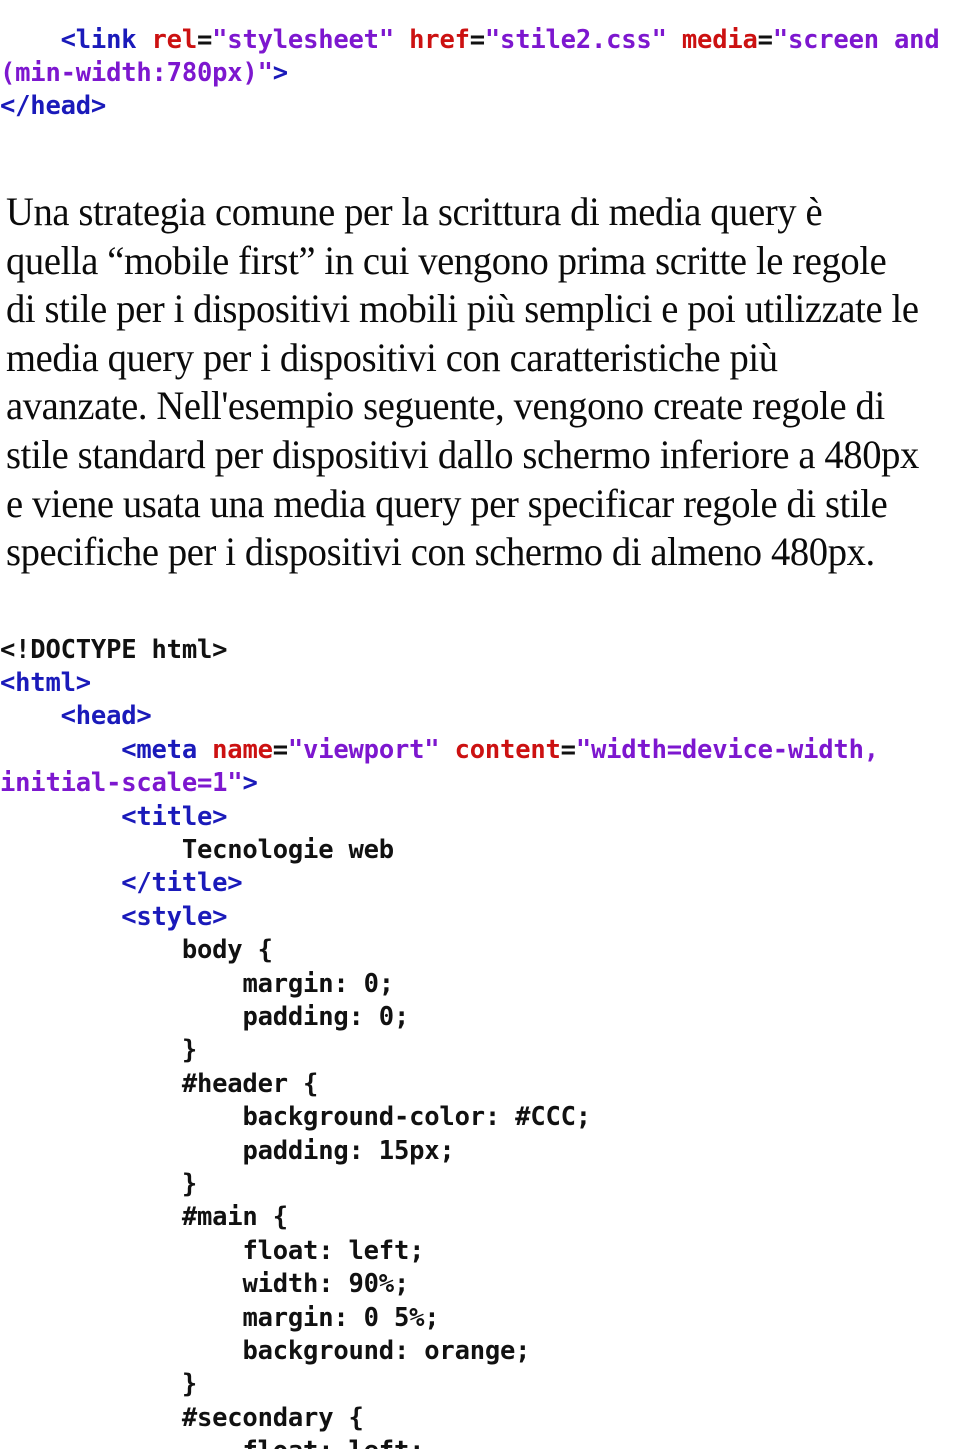 Image resolution: width=960 pixels, height=1449 pixels. I want to click on code-token-attr: name, so click(242, 749).